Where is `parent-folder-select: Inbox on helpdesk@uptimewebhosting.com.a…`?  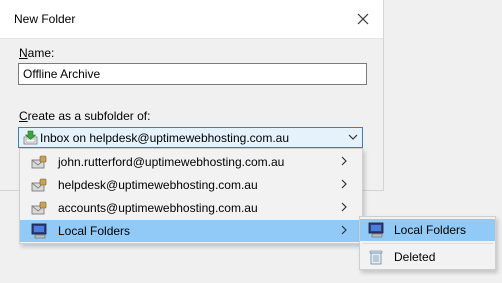
parent-folder-select: Inbox on helpdesk@uptimewebhosting.com.a… is located at coordinates (190, 137).